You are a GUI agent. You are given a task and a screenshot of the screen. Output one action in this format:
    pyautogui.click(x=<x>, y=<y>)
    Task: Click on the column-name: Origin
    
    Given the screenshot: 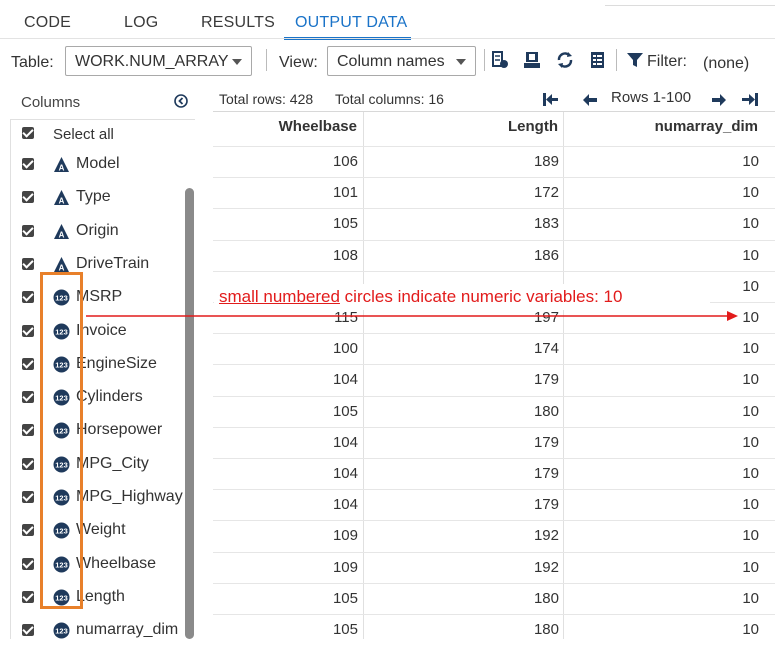 What is the action you would take?
    pyautogui.click(x=97, y=230)
    